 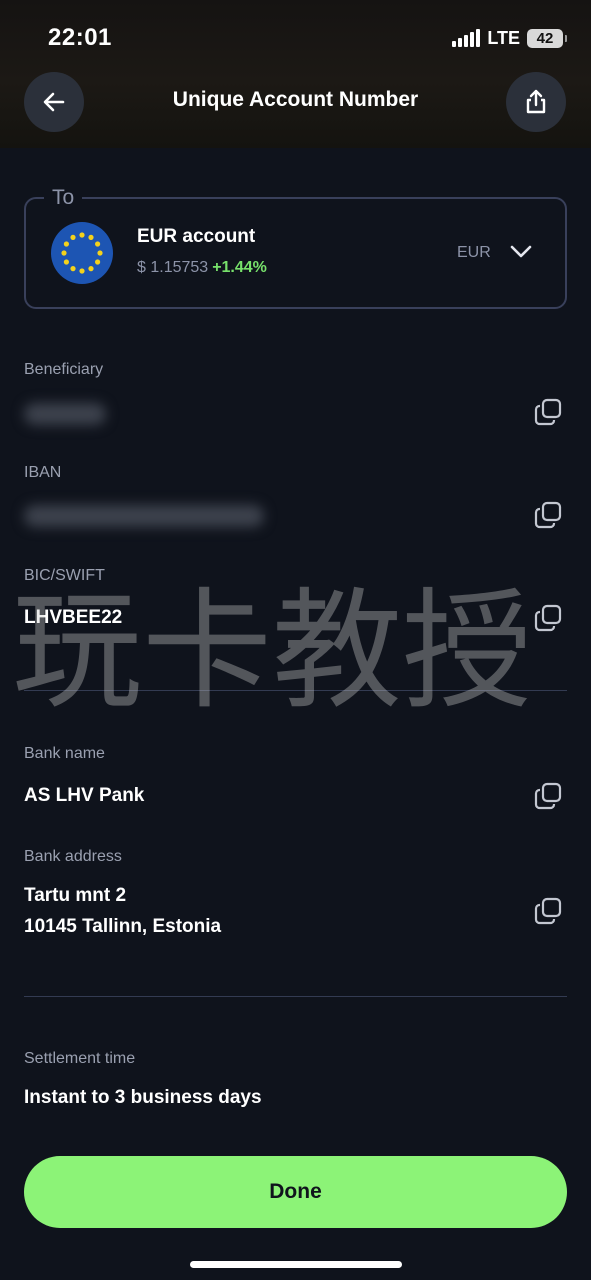 What do you see at coordinates (64, 753) in the screenshot?
I see `bank-name-label: Bank name` at bounding box center [64, 753].